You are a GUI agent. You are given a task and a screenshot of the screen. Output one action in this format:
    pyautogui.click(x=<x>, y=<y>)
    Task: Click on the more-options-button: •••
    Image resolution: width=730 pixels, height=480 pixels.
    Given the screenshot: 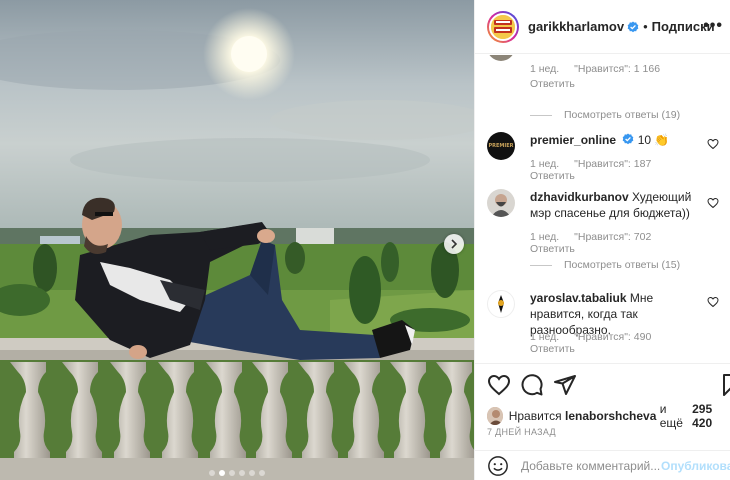 What is the action you would take?
    pyautogui.click(x=713, y=26)
    